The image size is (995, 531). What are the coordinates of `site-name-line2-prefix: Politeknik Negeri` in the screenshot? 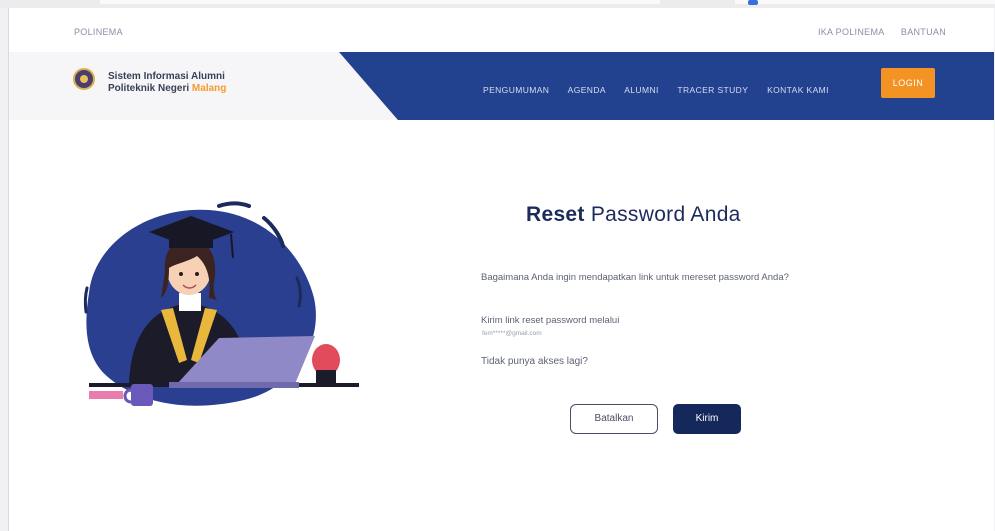 It's located at (150, 88).